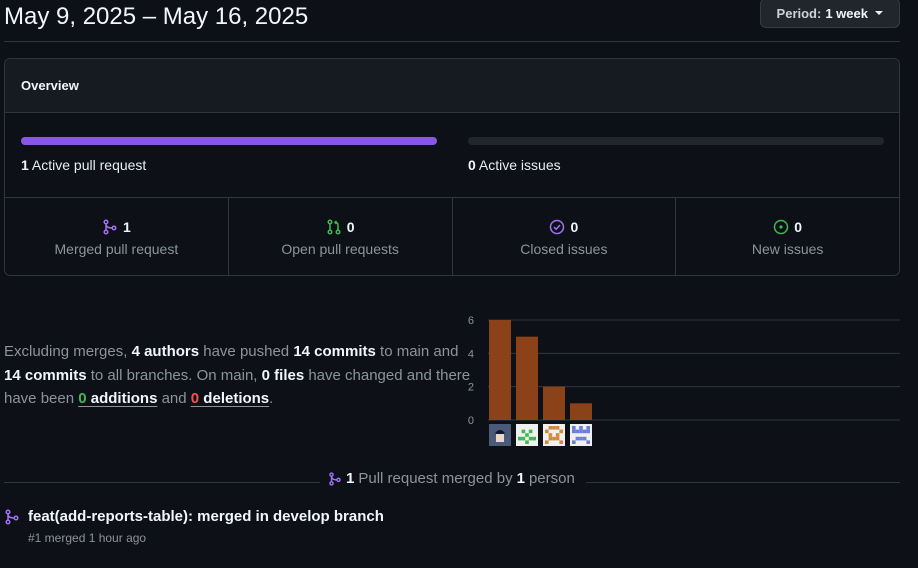 Image resolution: width=918 pixels, height=568 pixels. What do you see at coordinates (229, 165) in the screenshot?
I see `active-pr-label: 1 Active pull request` at bounding box center [229, 165].